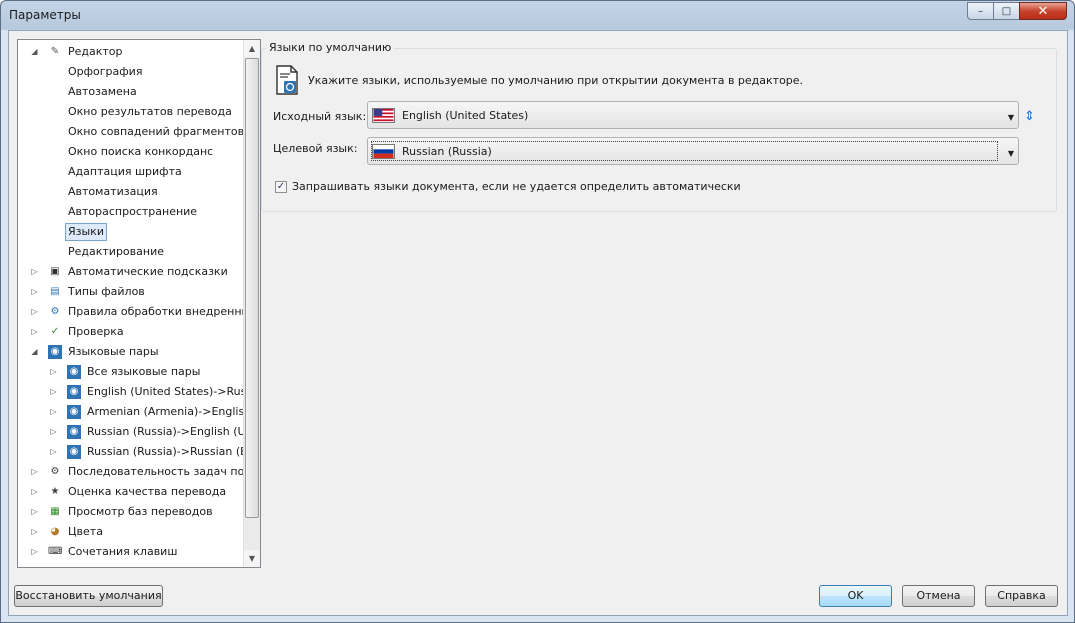 The width and height of the screenshot is (1075, 623). What do you see at coordinates (102, 91) in the screenshot?
I see `tree-item-label: Автозамена` at bounding box center [102, 91].